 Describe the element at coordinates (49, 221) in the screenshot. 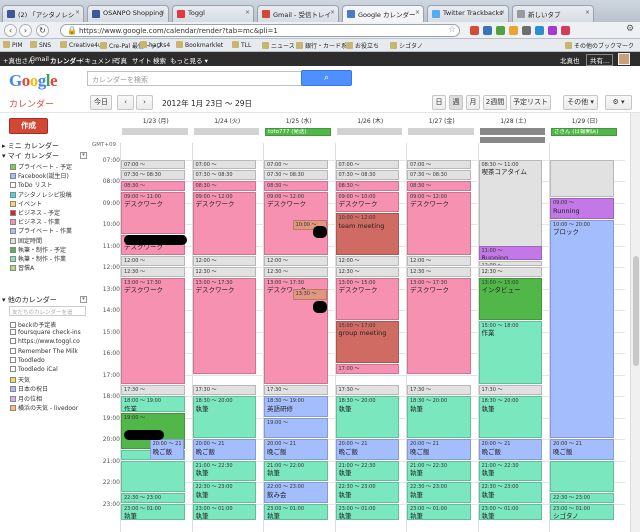

I see `calendar-list-item: ビジネス - 作業` at that location.